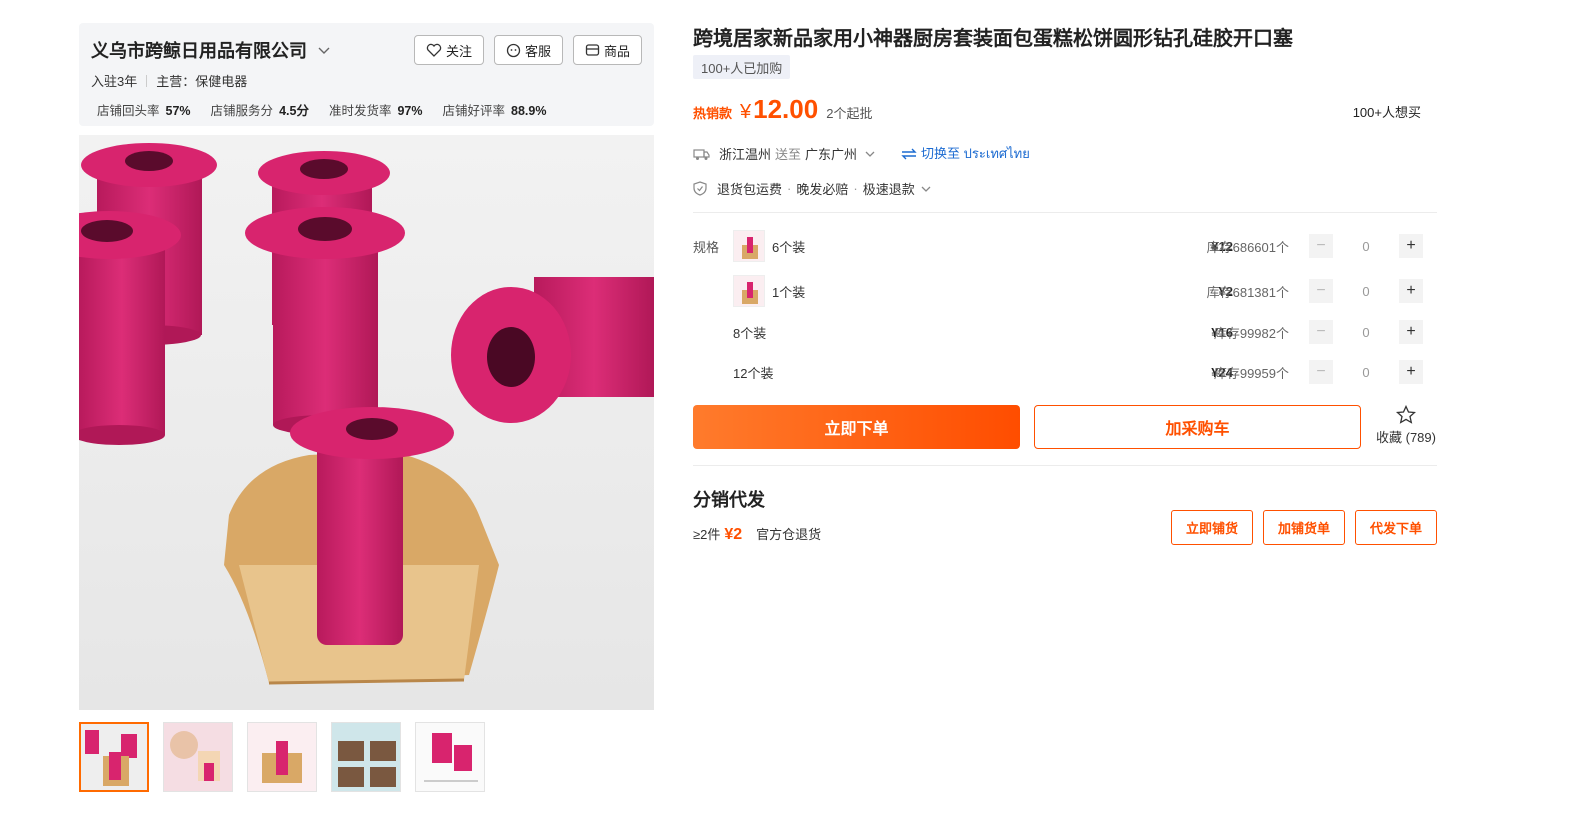 The image size is (1582, 818). What do you see at coordinates (786, 109) in the screenshot?
I see `price-value: 12.00` at bounding box center [786, 109].